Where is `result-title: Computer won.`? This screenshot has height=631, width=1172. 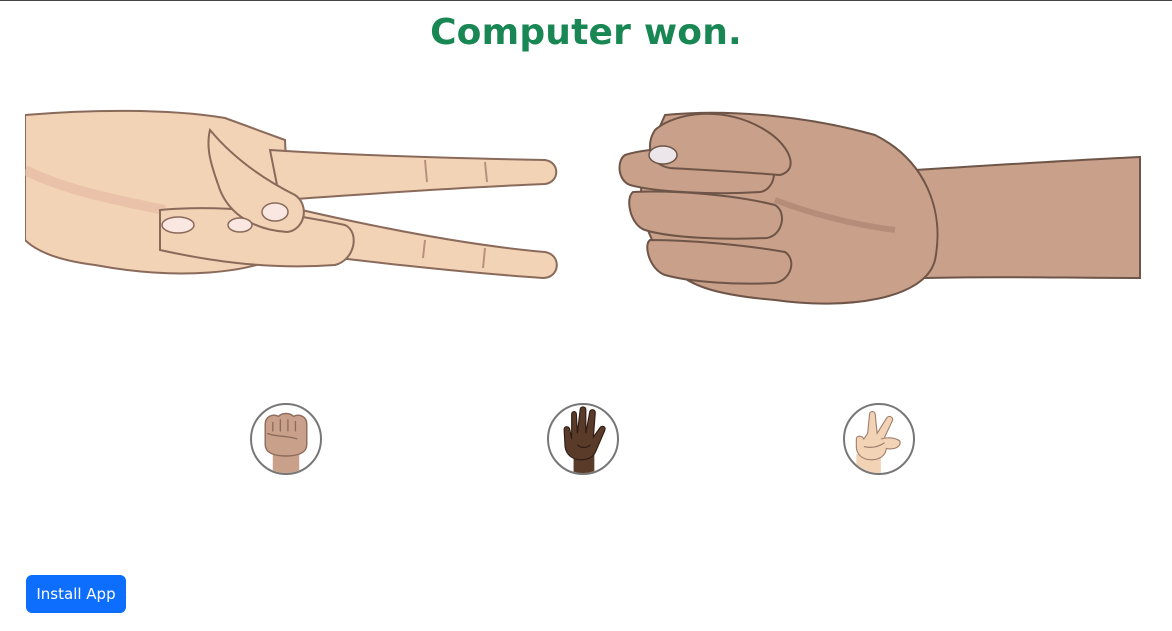 result-title: Computer won. is located at coordinates (586, 32).